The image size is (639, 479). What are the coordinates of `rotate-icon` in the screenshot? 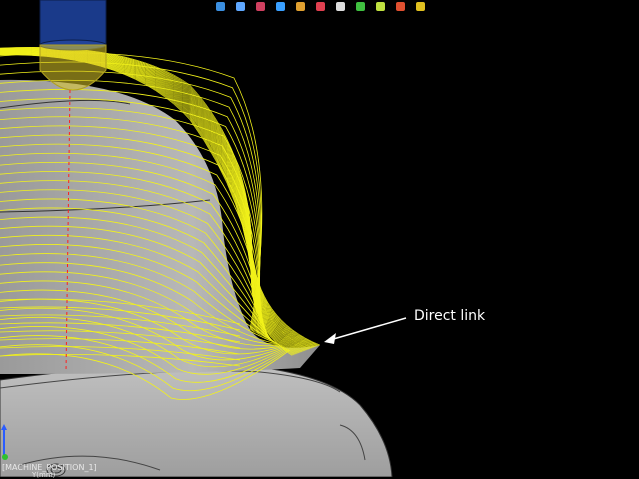 It's located at (360, 6).